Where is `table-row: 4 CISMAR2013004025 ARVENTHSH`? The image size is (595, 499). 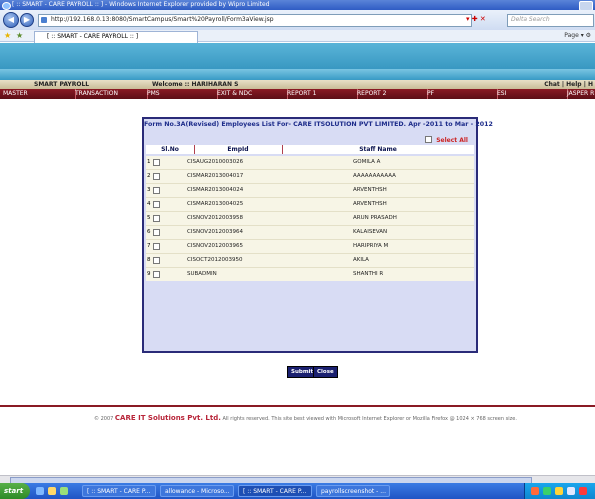
table-row: 4 CISMAR2013004025 ARVENTHSH is located at coordinates (310, 204).